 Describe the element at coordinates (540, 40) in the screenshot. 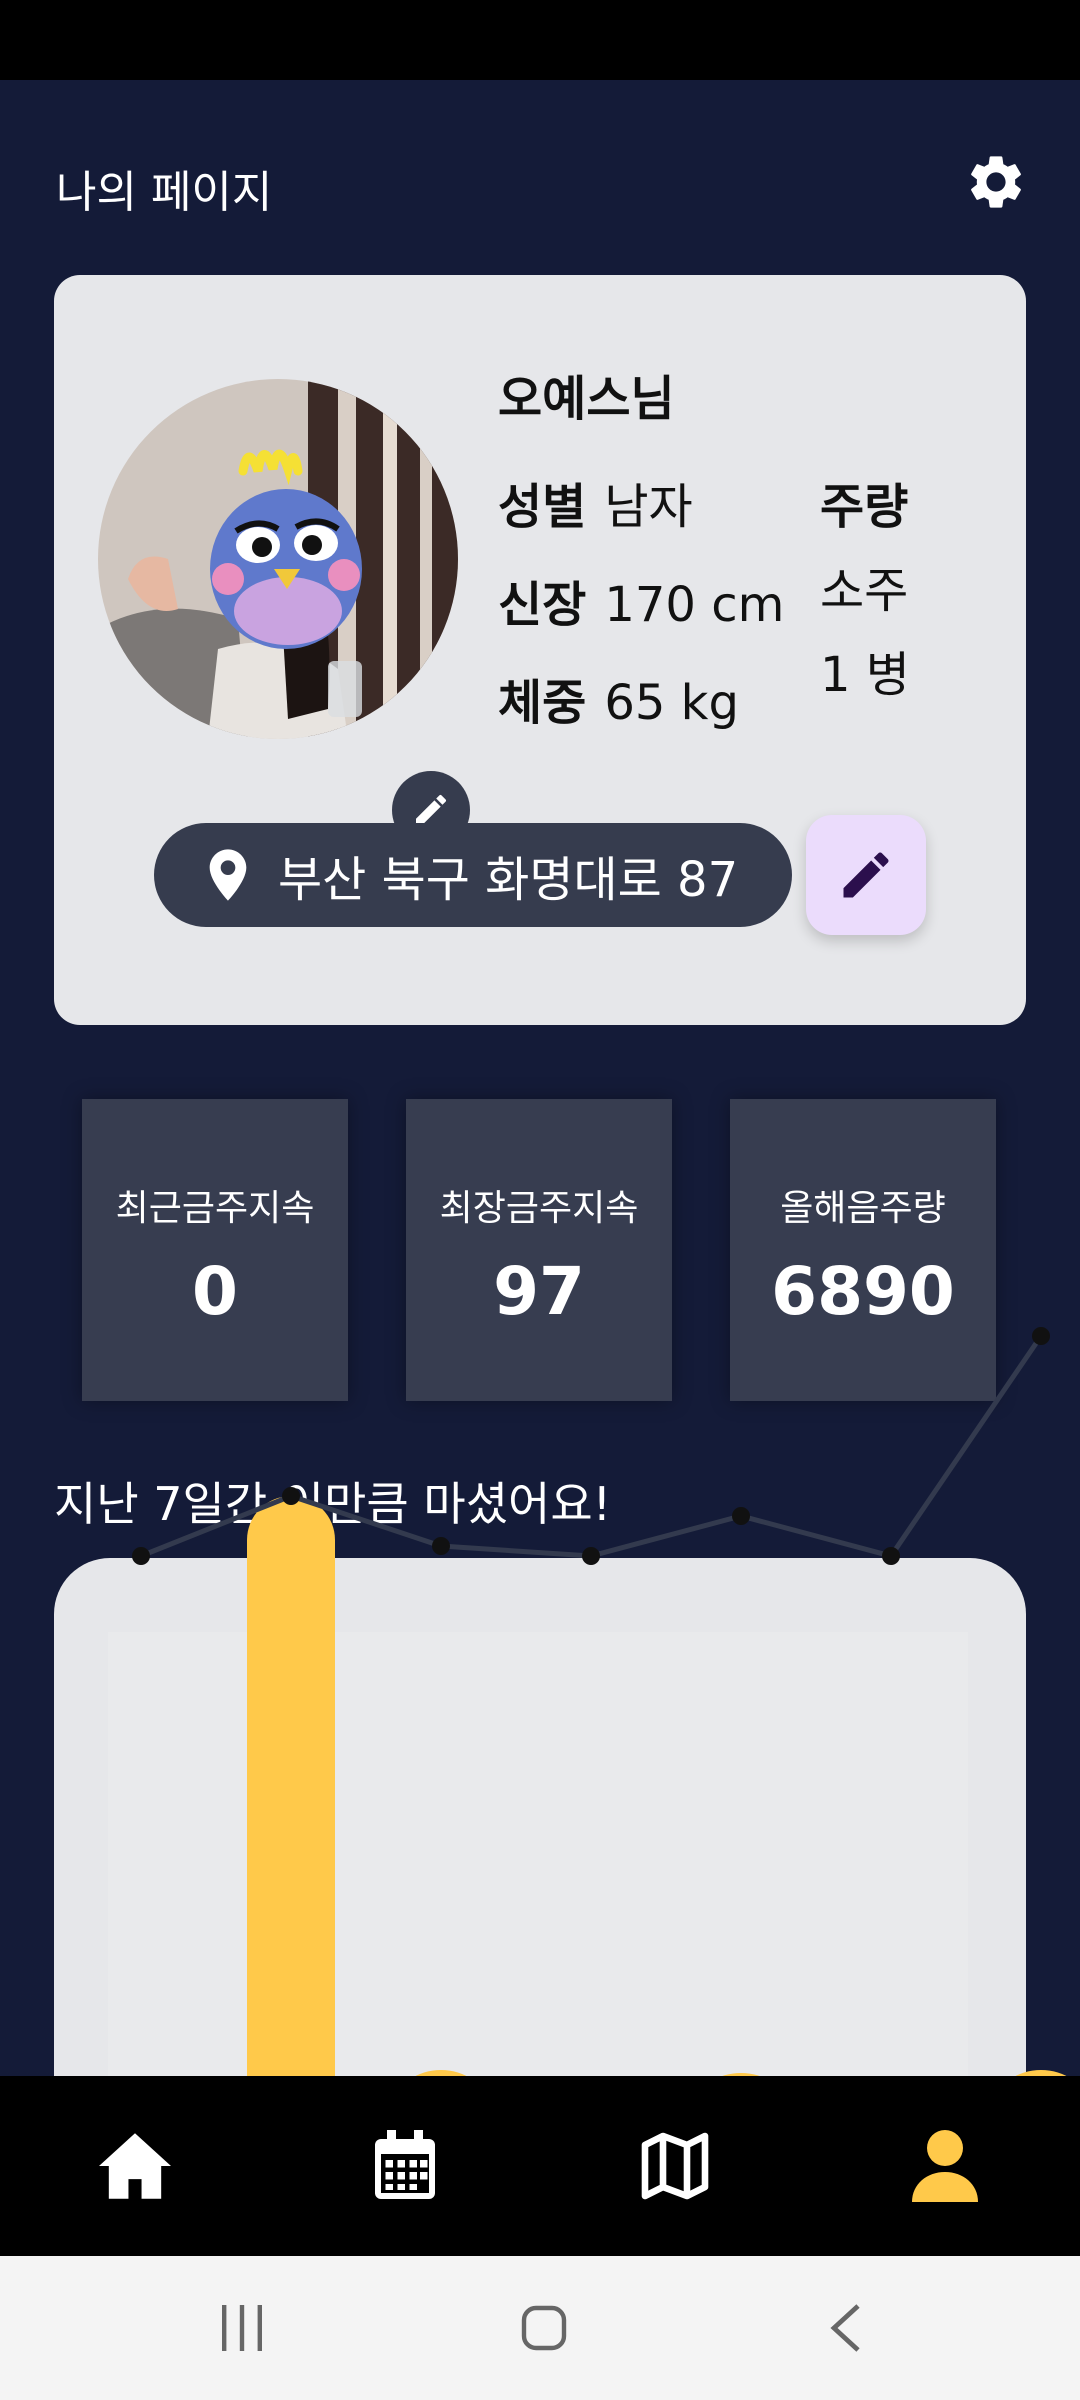

I see `status-bar` at that location.